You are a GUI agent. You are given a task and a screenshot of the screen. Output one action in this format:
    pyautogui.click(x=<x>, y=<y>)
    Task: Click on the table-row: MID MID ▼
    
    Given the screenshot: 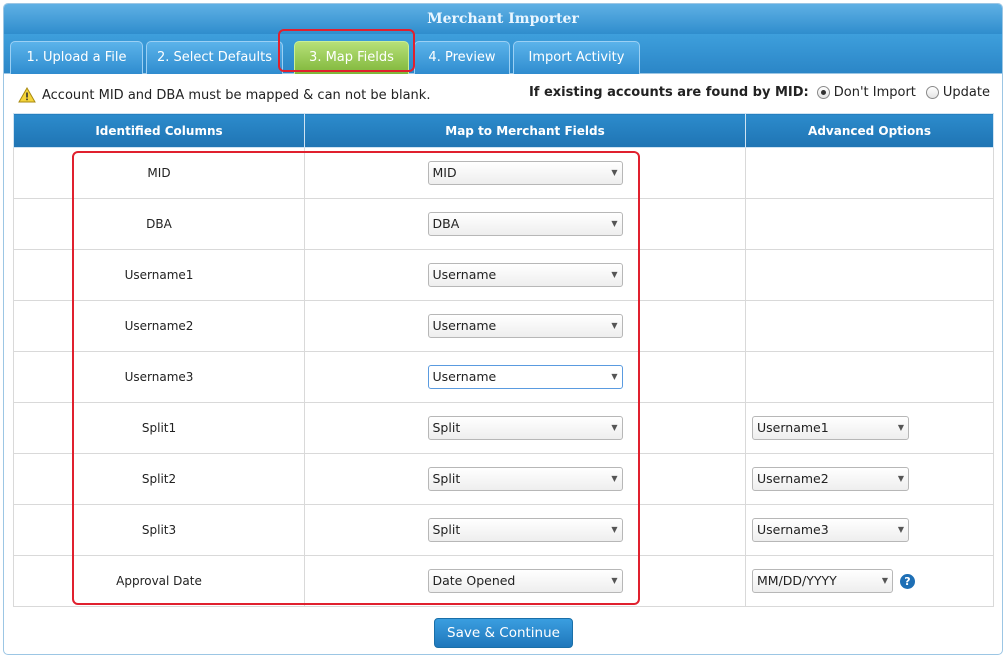 What is the action you would take?
    pyautogui.click(x=503, y=173)
    